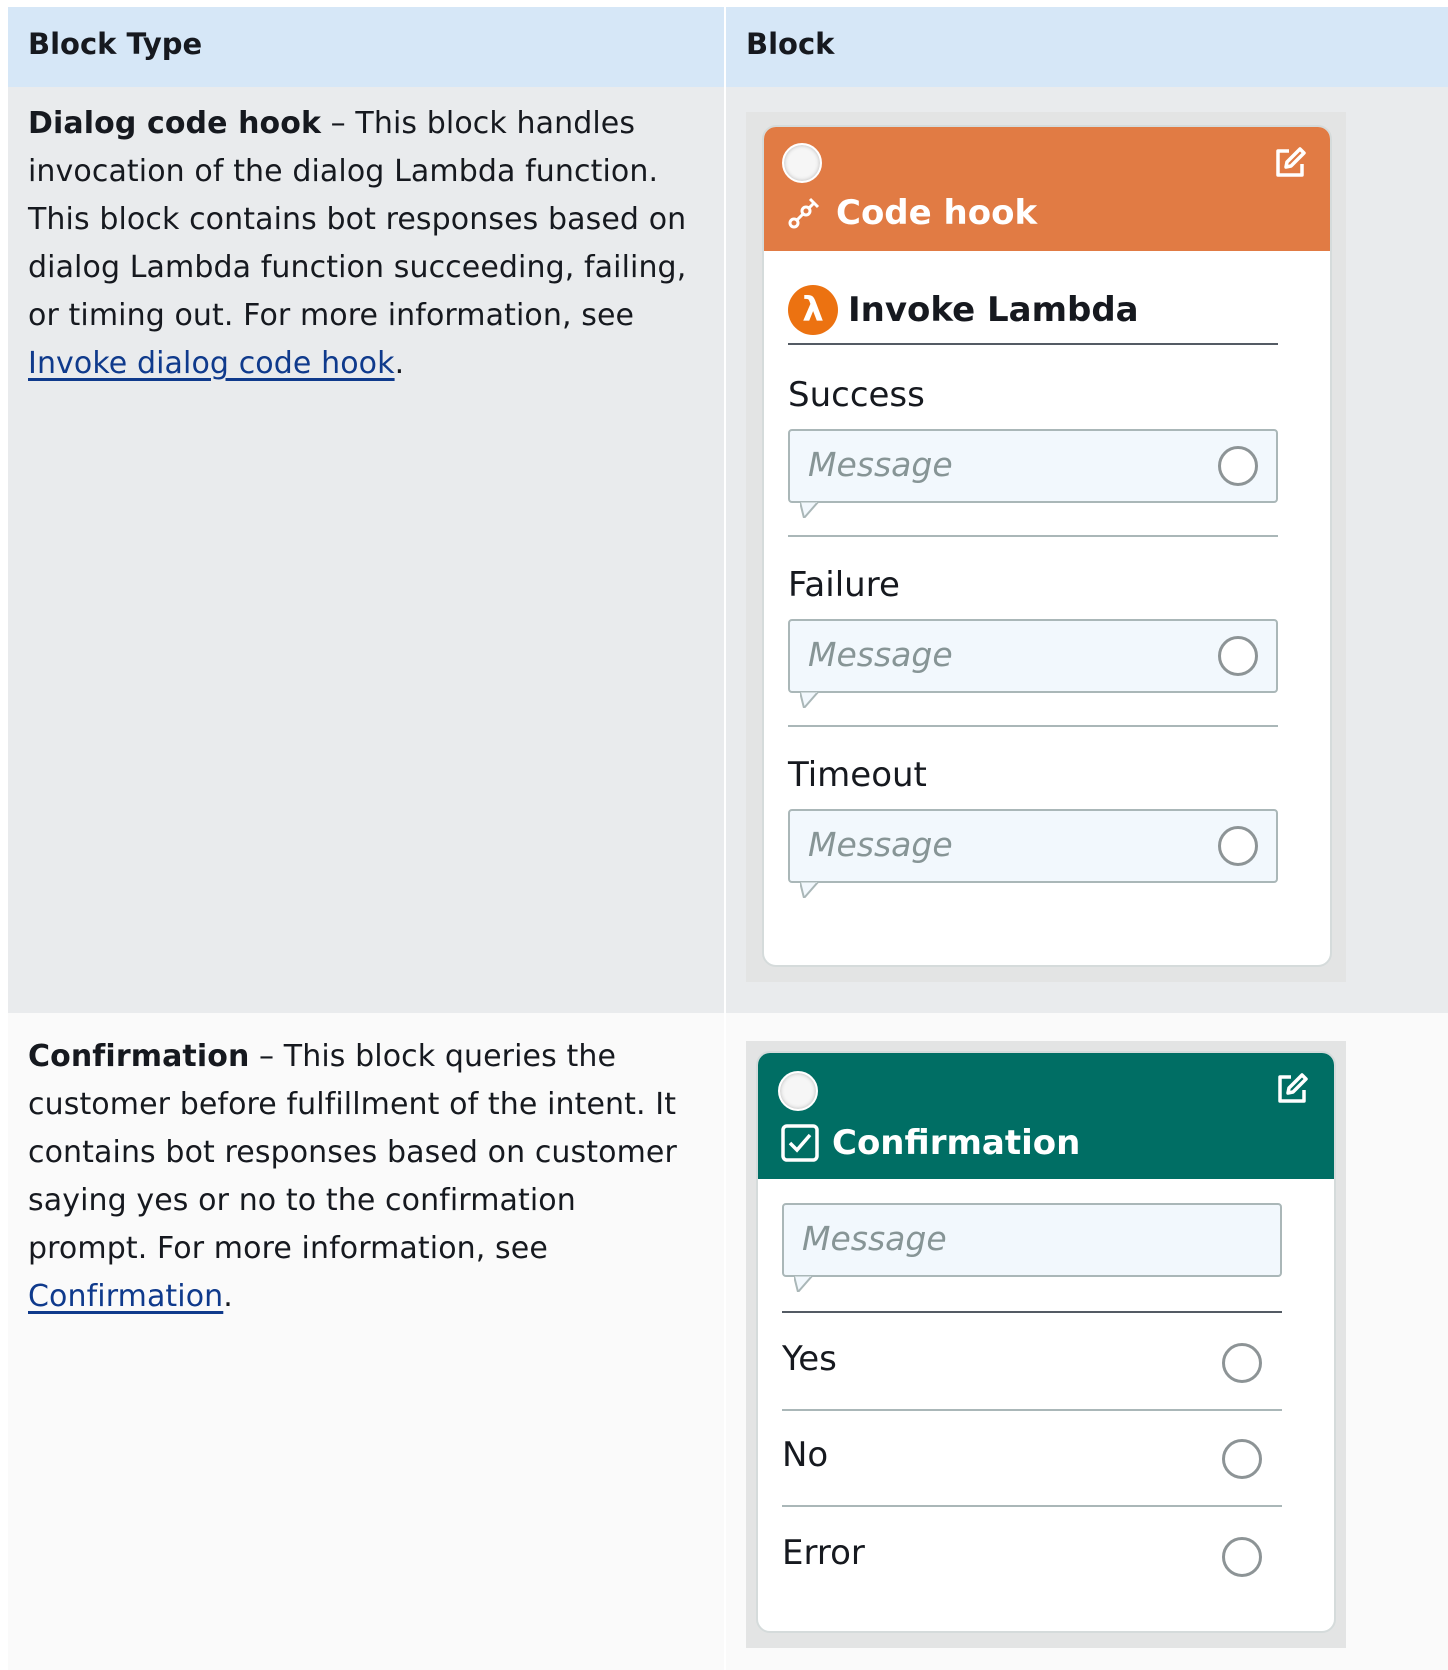 This screenshot has height=1670, width=1448. What do you see at coordinates (1242, 1363) in the screenshot?
I see `yes-connector-radio` at bounding box center [1242, 1363].